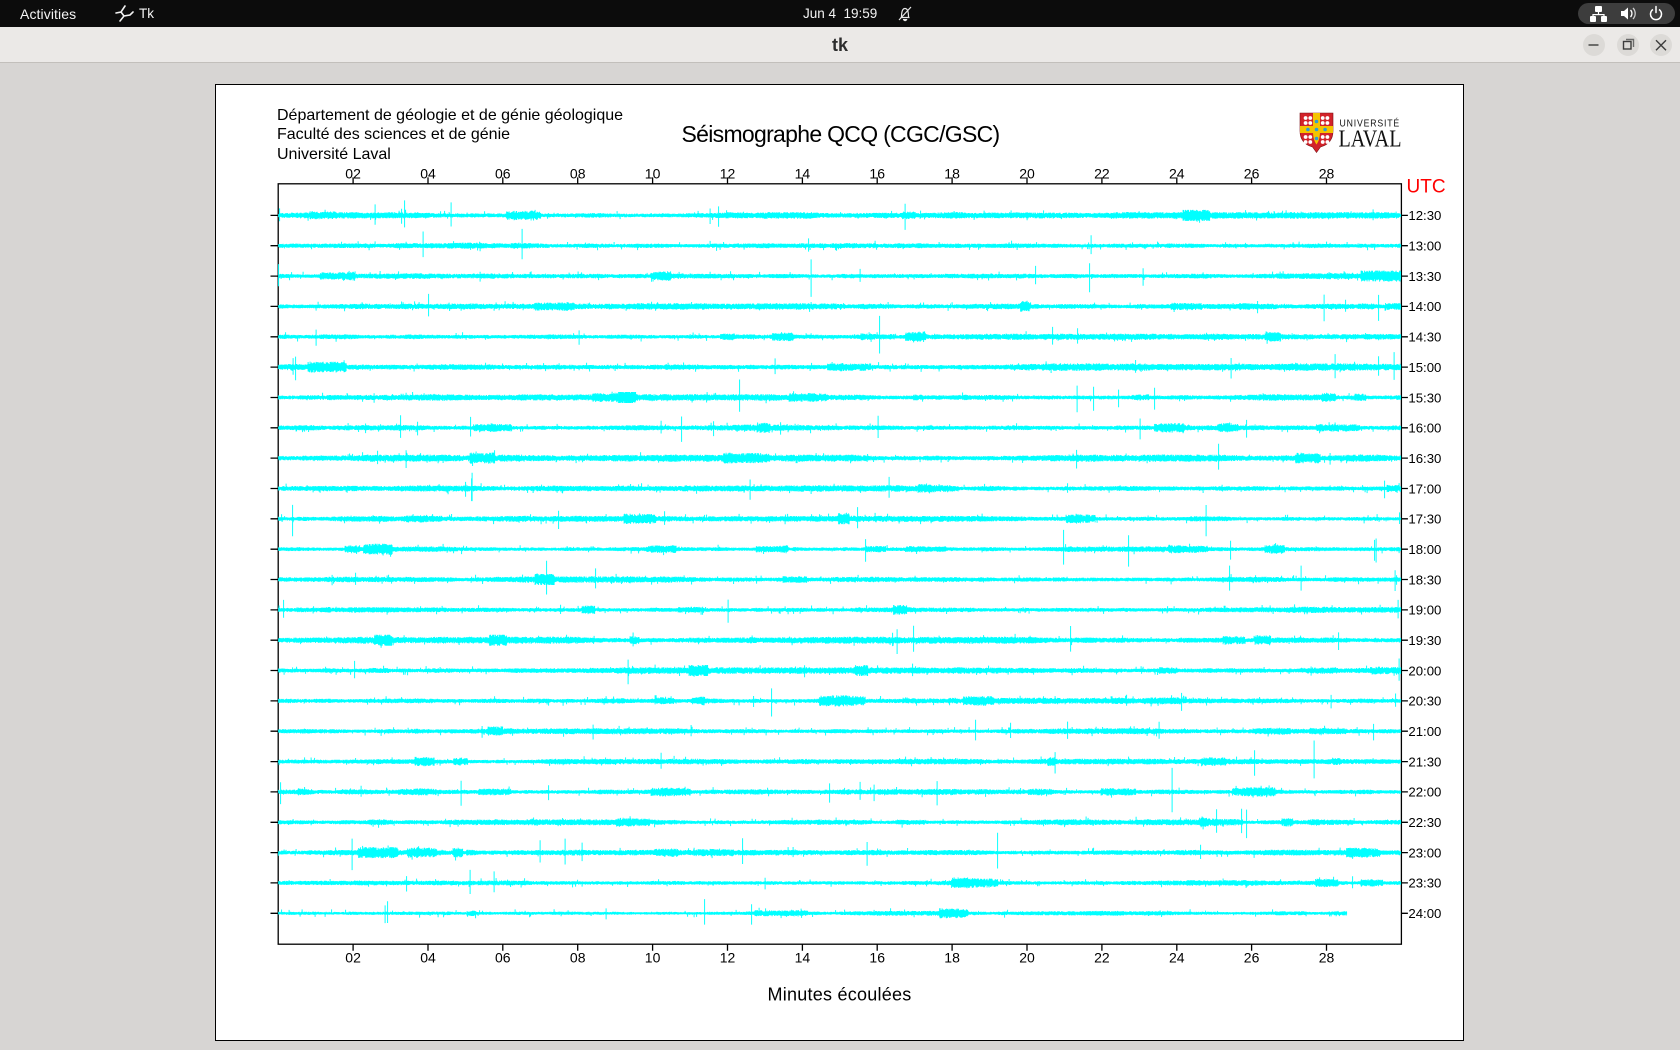  What do you see at coordinates (1424, 913) in the screenshot?
I see `svg-text: 24:00` at bounding box center [1424, 913].